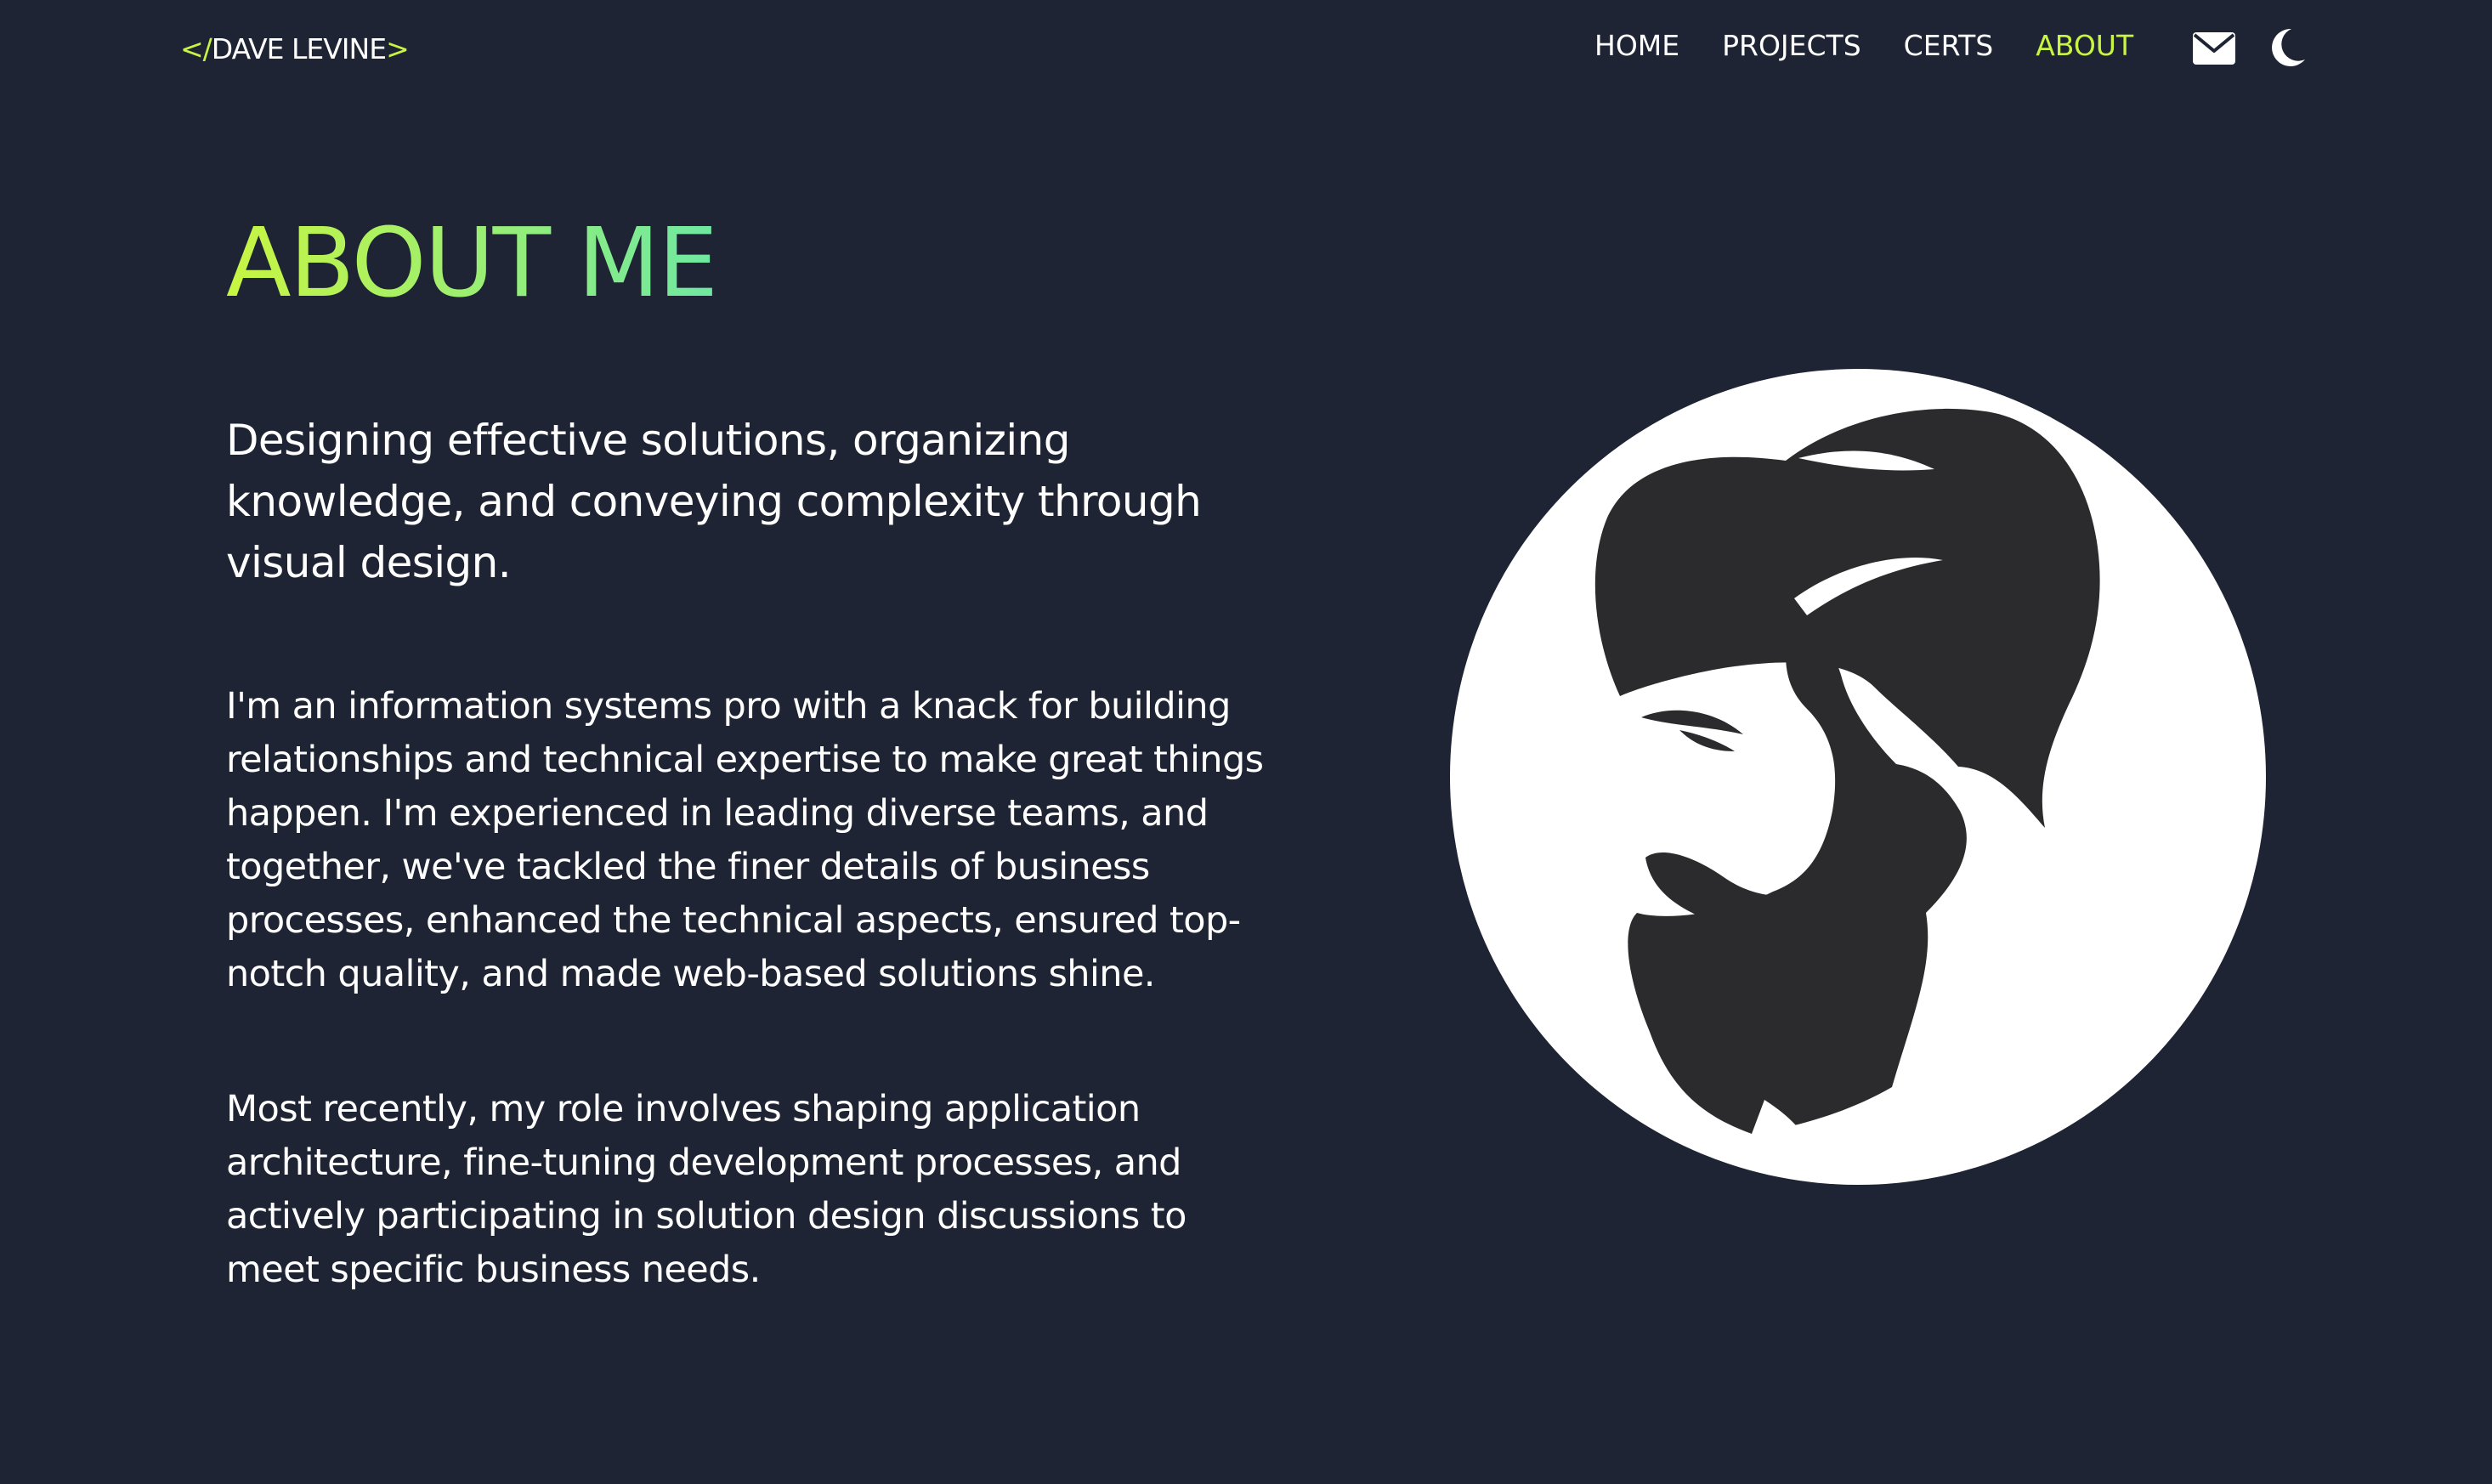 The width and height of the screenshot is (2492, 1484). What do you see at coordinates (1949, 45) in the screenshot?
I see `nav-certs: CERTS` at bounding box center [1949, 45].